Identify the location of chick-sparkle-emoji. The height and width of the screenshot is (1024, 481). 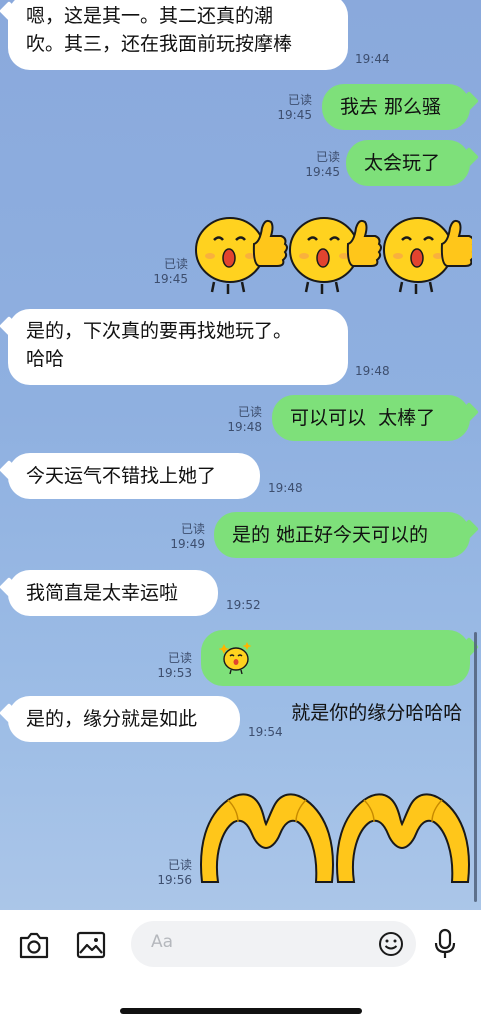
(235, 658).